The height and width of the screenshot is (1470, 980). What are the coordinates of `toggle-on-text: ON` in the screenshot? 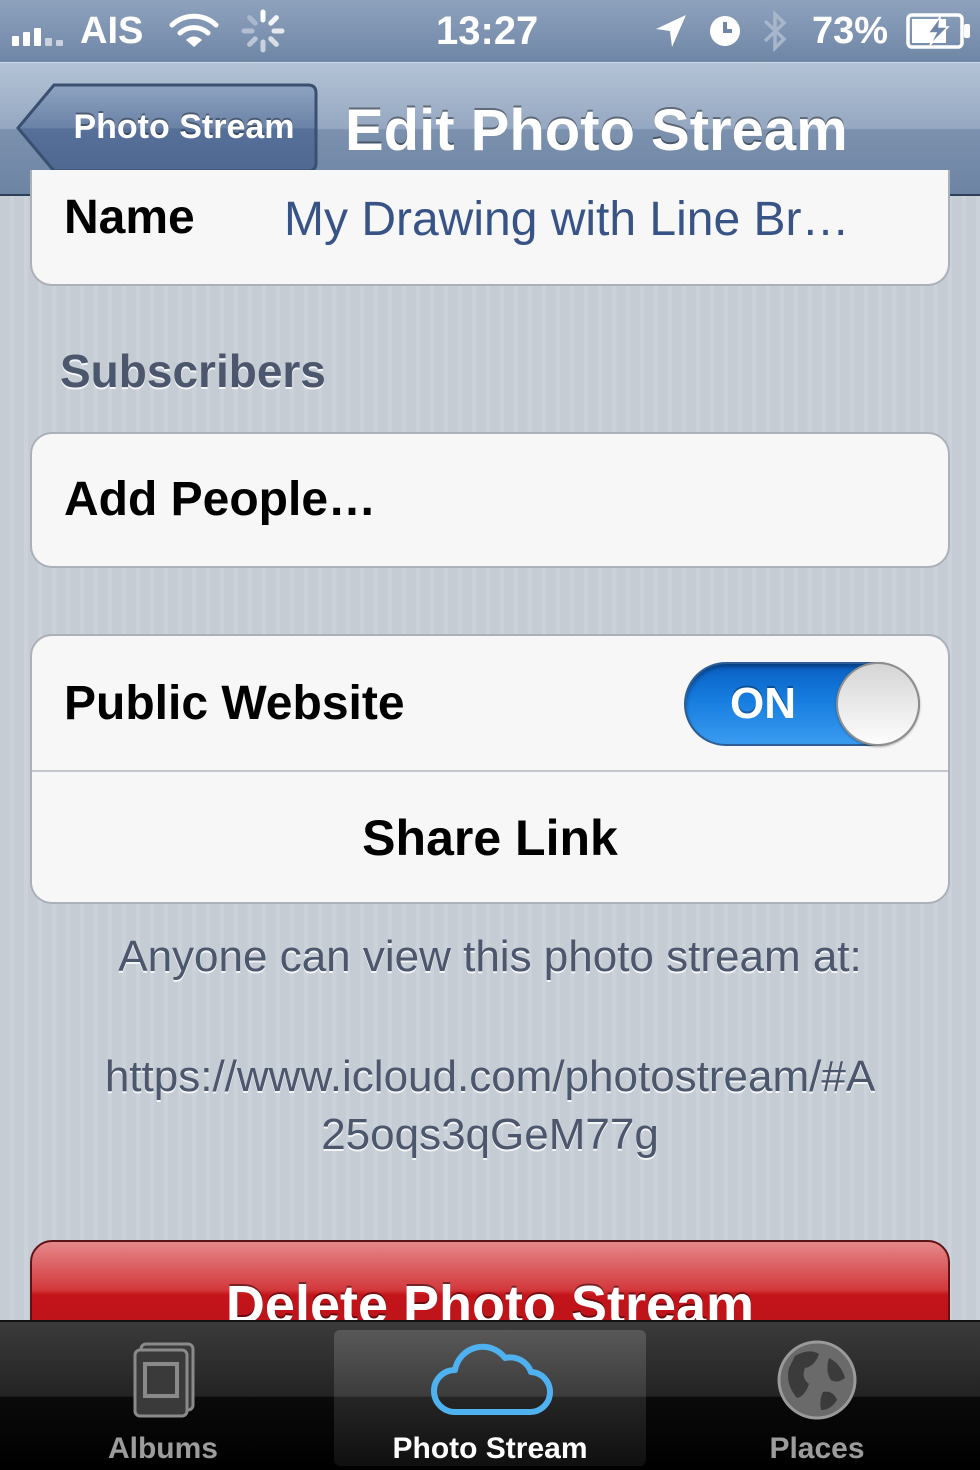 It's located at (763, 703).